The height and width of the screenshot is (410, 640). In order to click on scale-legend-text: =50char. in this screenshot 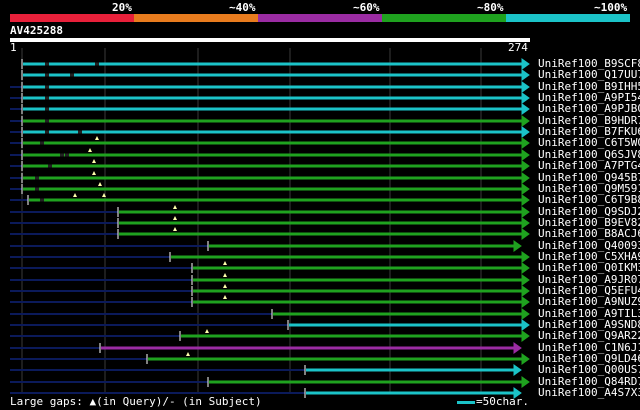, I will do `click(502, 401)`.